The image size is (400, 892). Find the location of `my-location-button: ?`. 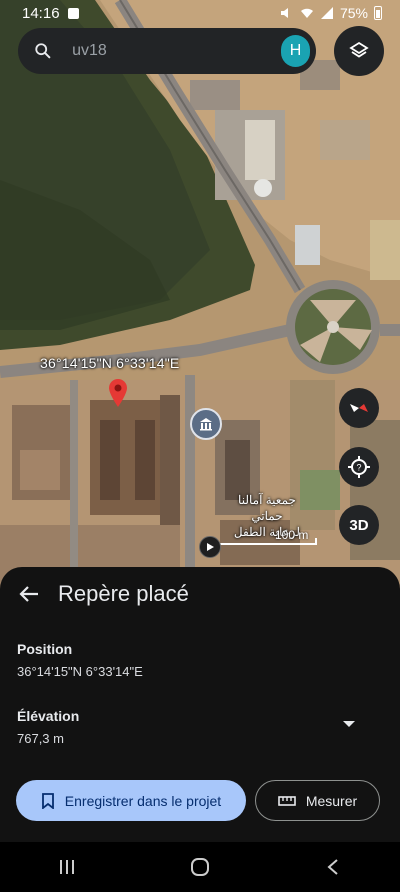

my-location-button: ? is located at coordinates (359, 467).